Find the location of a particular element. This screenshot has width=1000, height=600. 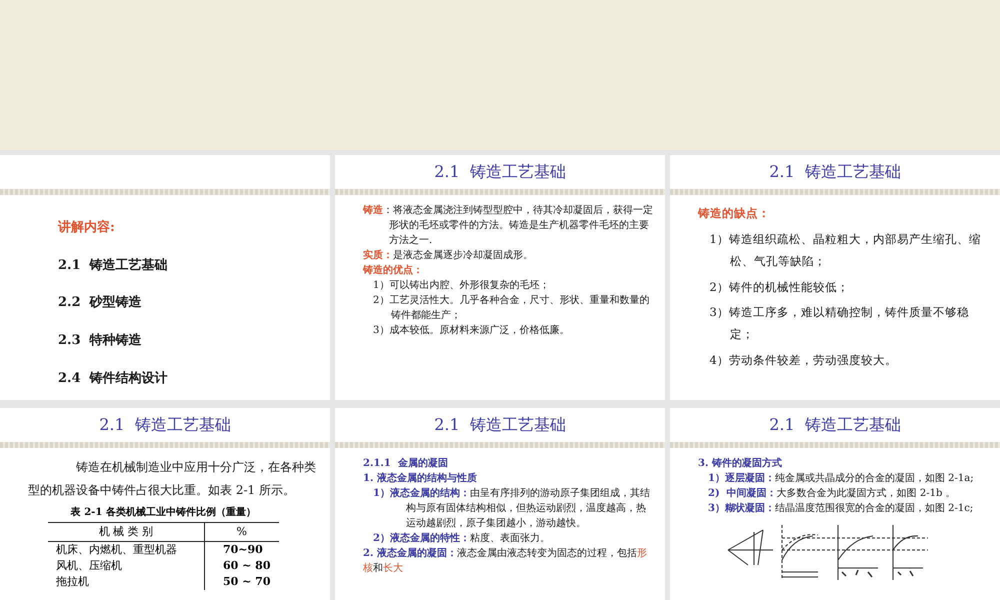

paragraph: 2. 液态金属的凝固：液态金属由液态转变为固态的过程，包括形核和长大 is located at coordinates (505, 561).